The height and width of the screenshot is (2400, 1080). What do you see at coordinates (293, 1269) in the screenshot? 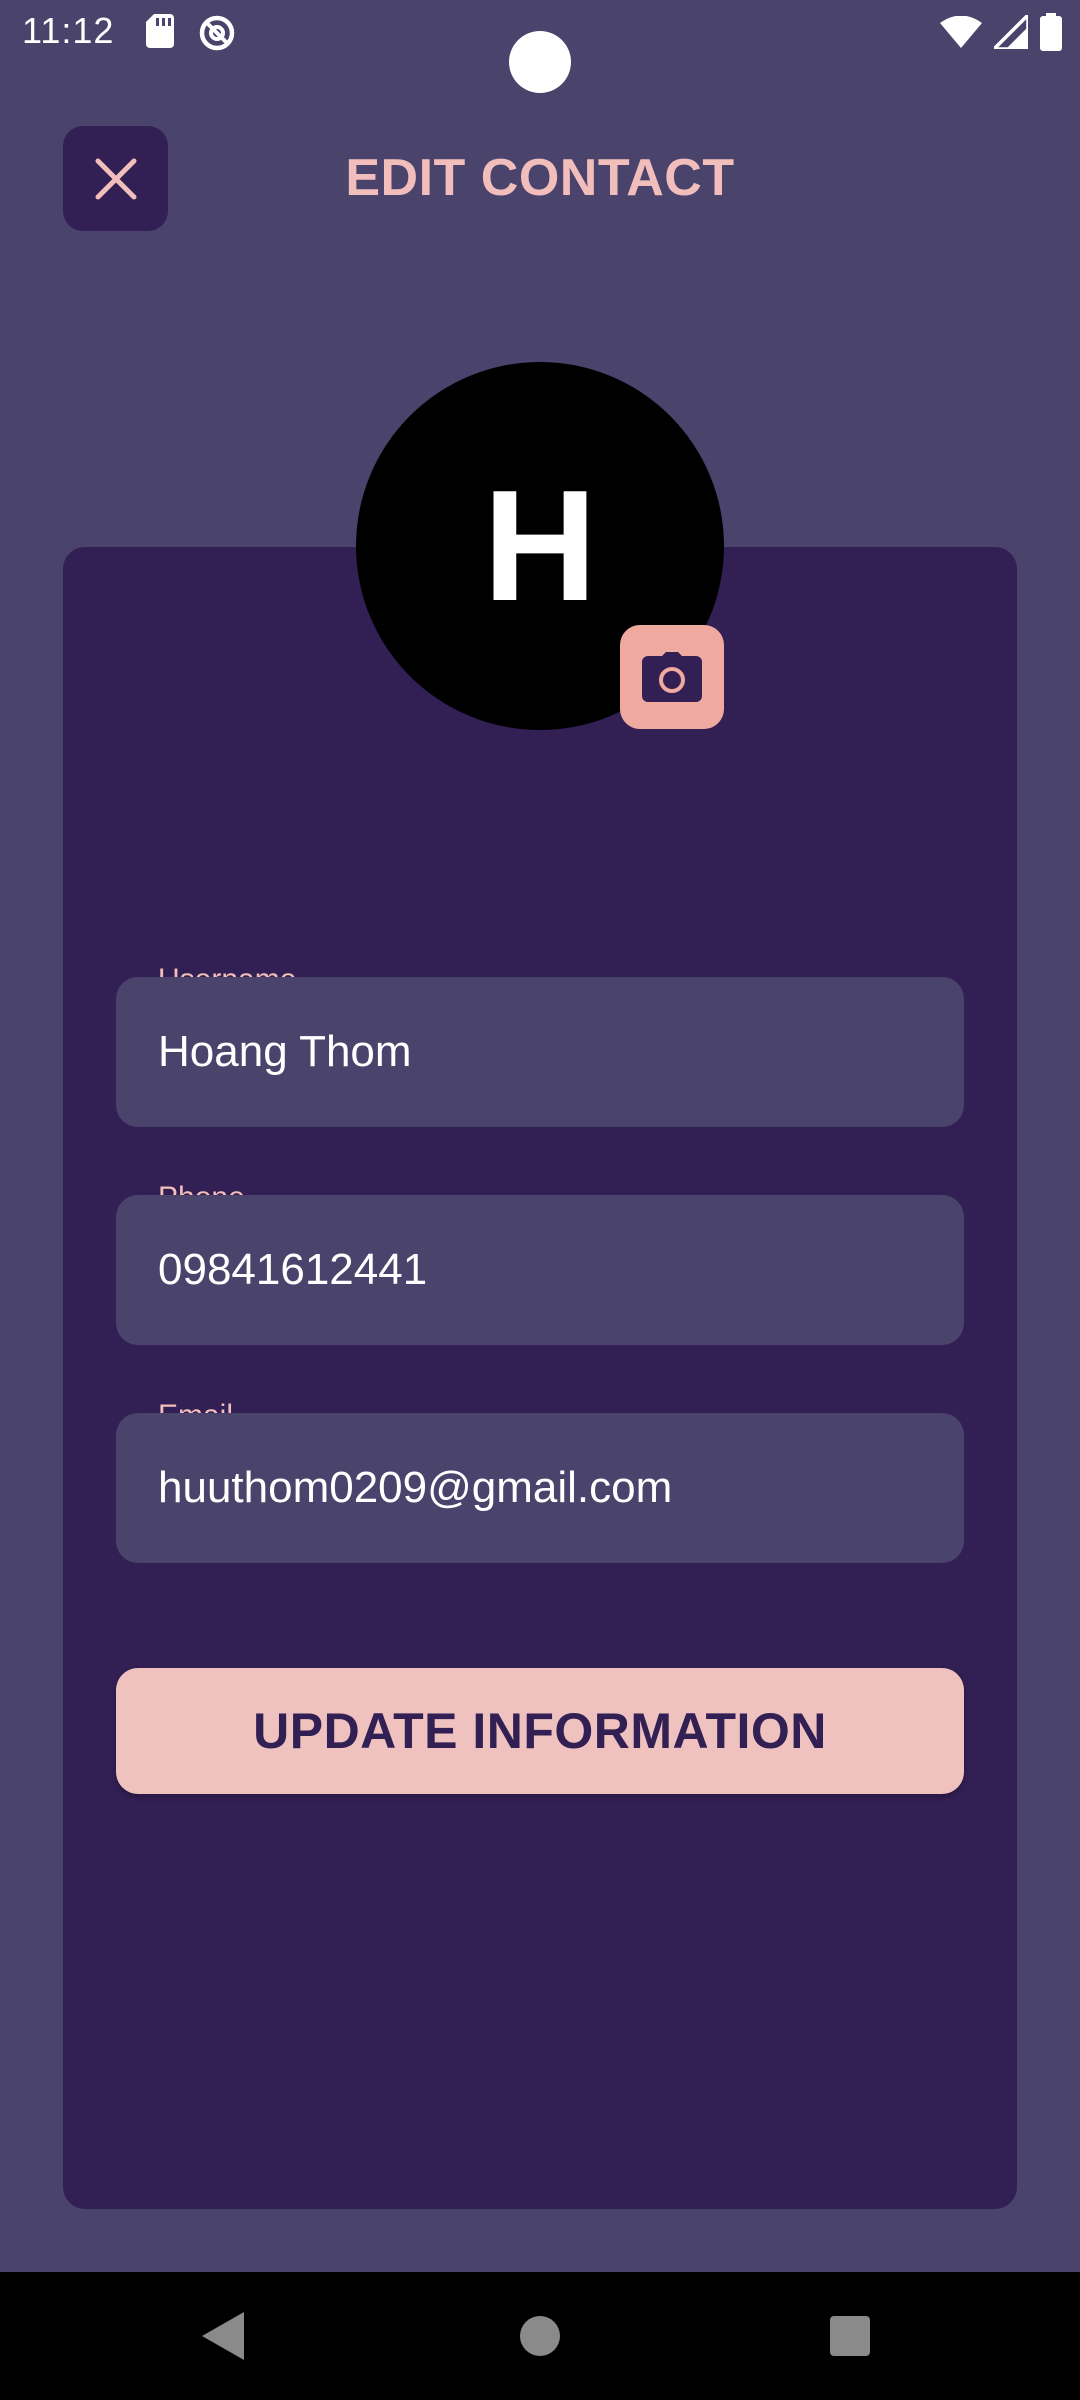
I see `phone-value: 09841612441` at bounding box center [293, 1269].